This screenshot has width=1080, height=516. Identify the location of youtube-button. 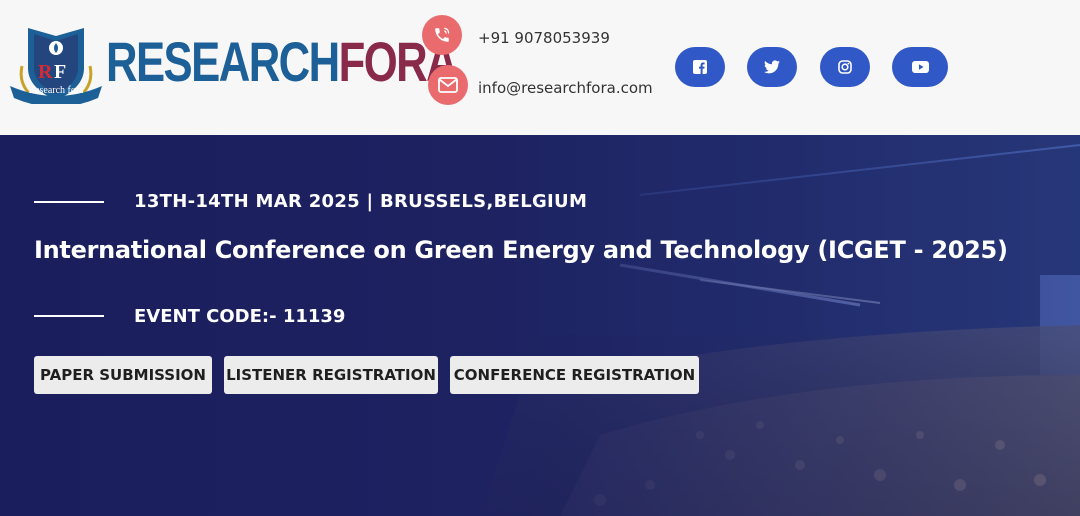
(920, 67).